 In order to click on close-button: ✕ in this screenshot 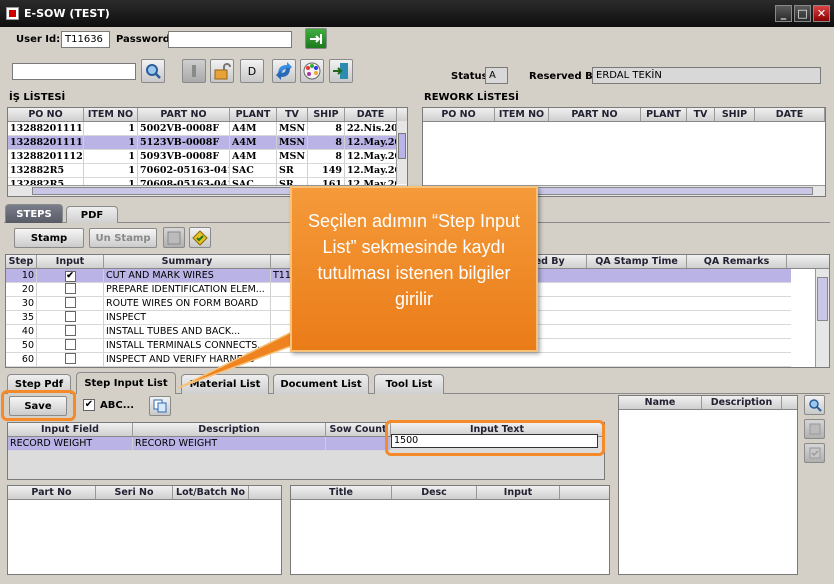, I will do `click(821, 13)`.